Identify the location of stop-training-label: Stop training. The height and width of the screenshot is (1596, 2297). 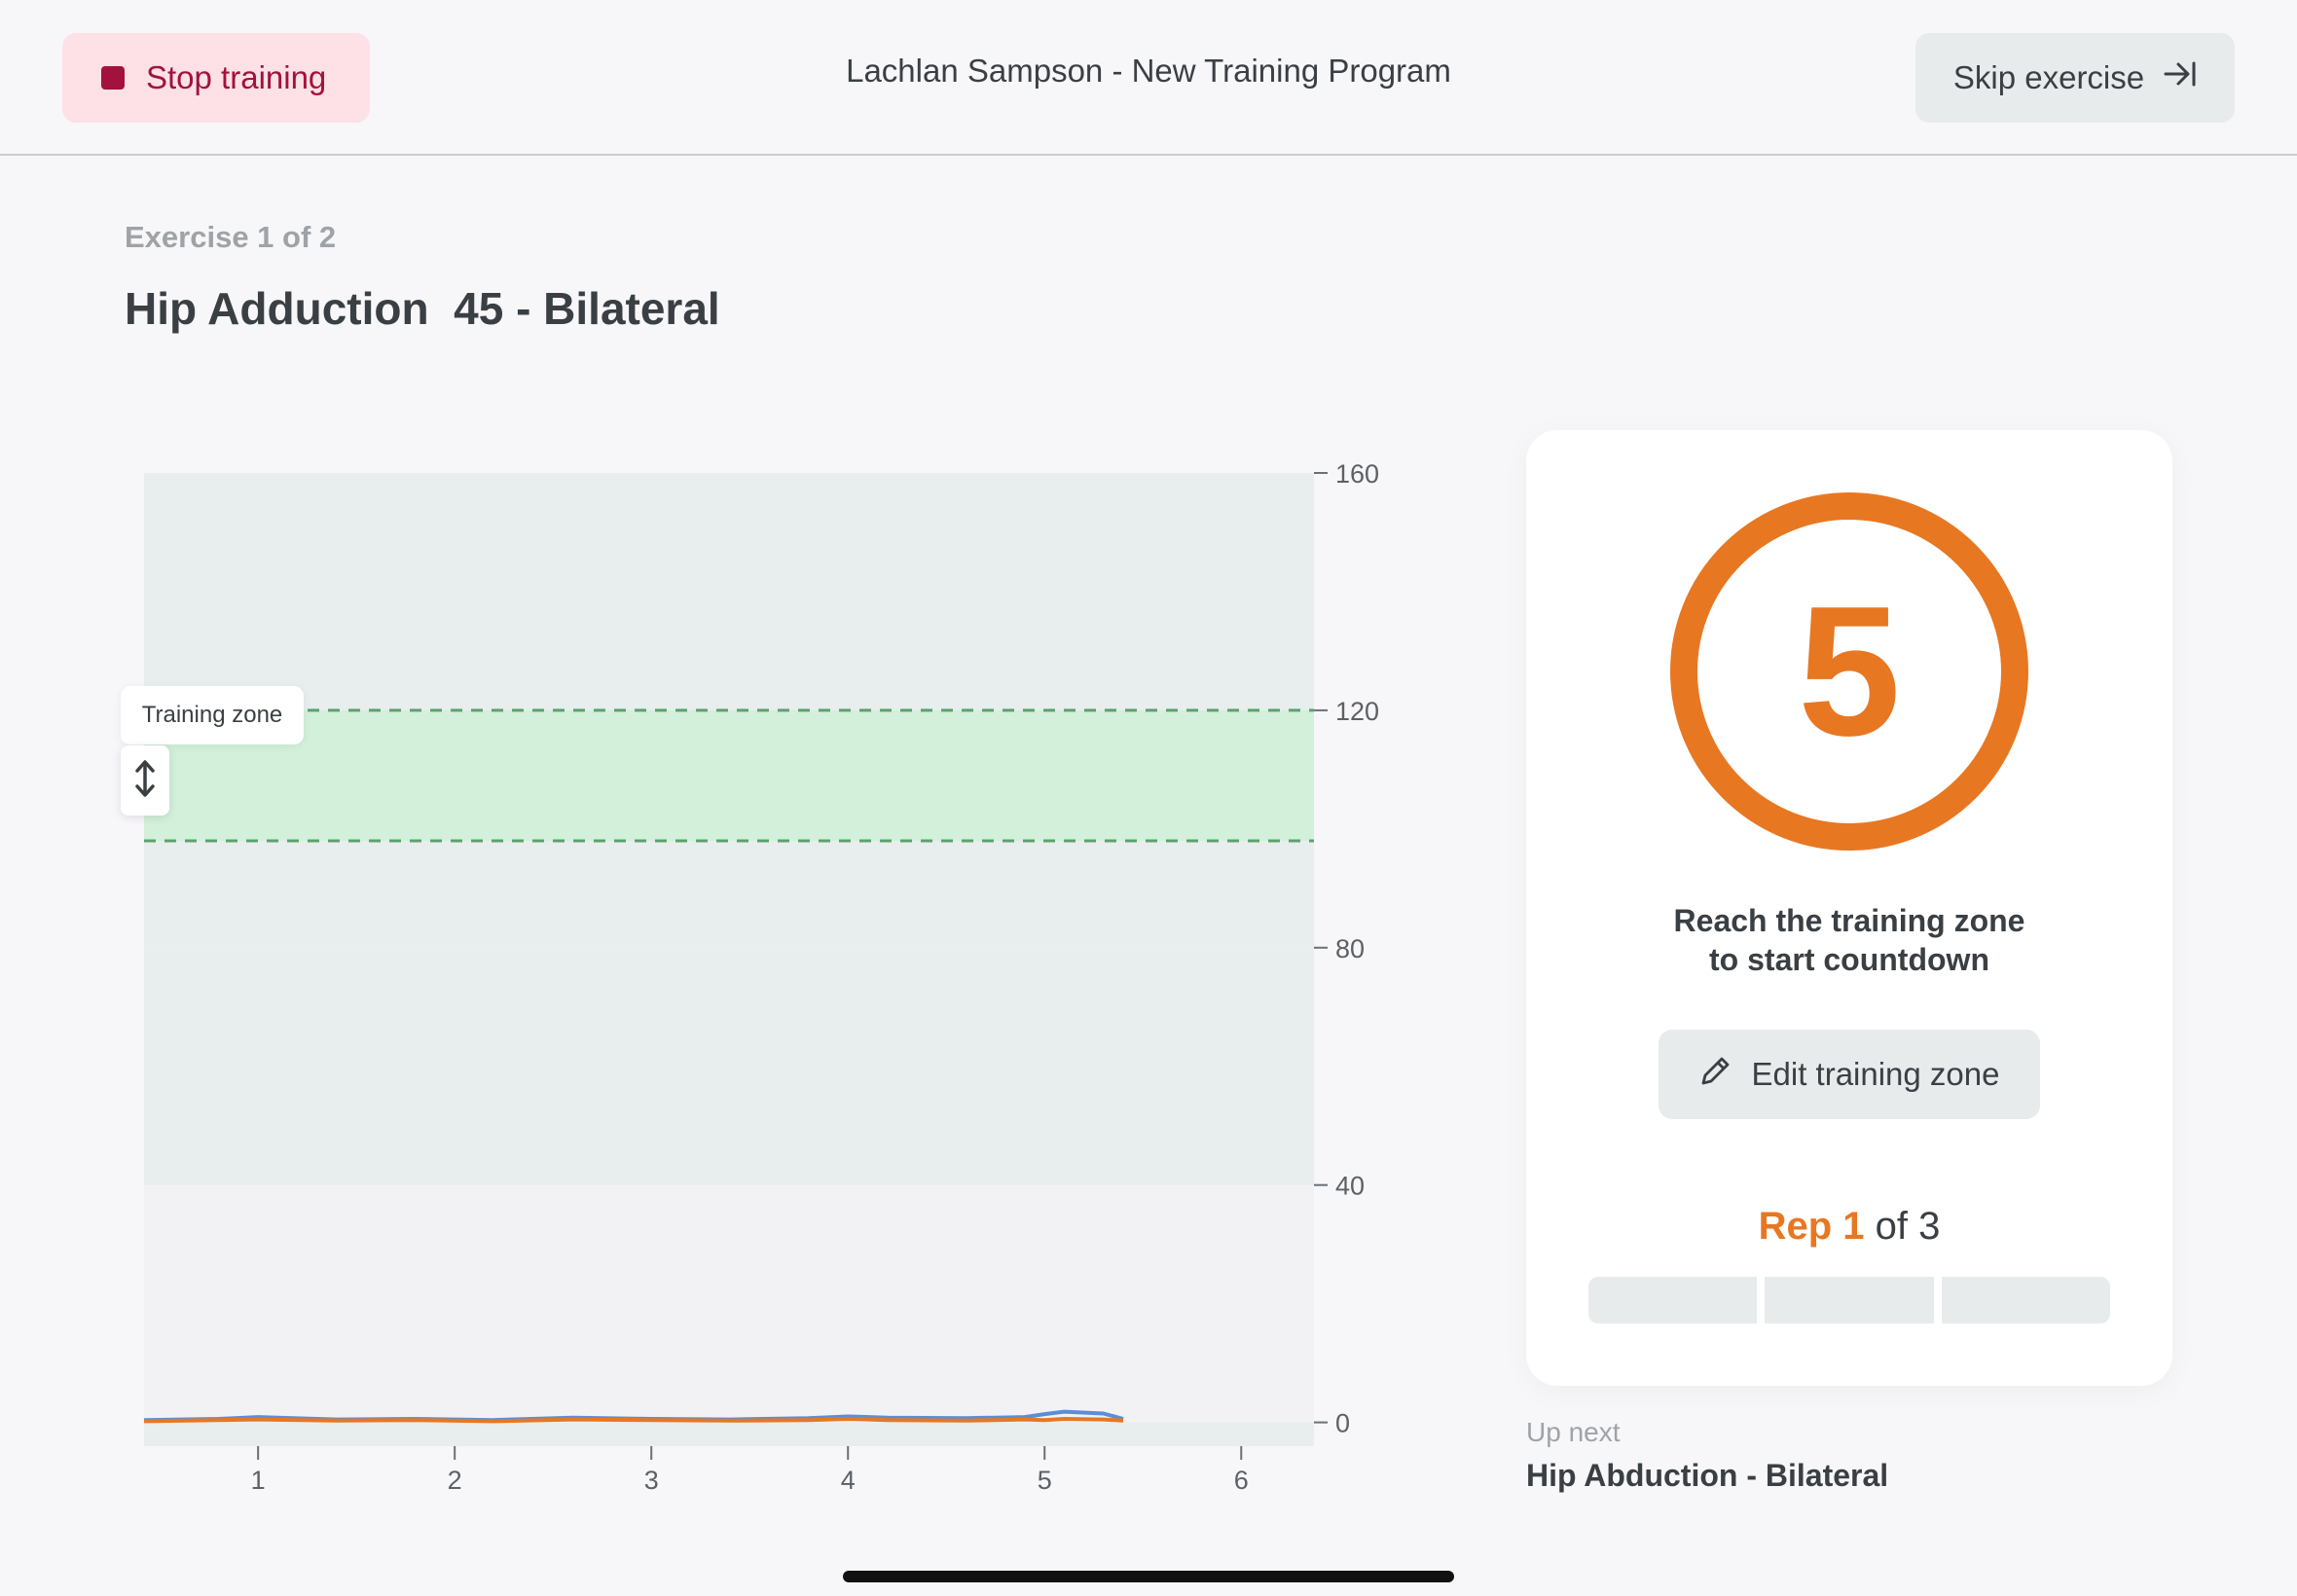
(236, 77).